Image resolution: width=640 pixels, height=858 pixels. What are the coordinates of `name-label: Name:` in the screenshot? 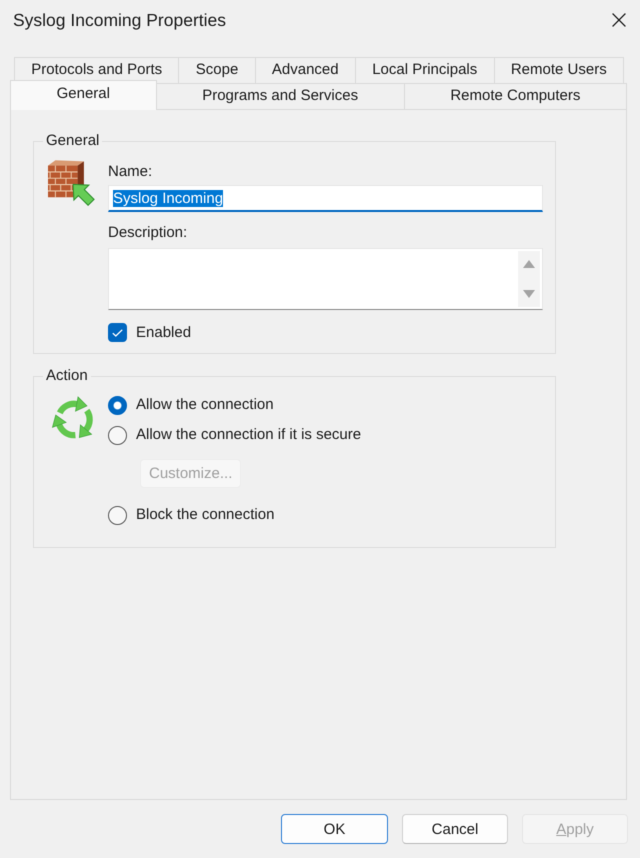 It's located at (130, 172).